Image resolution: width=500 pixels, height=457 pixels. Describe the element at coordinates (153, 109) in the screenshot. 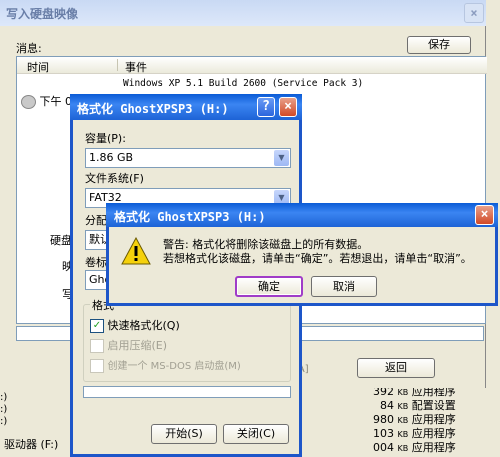

I see `format-title: 格式化 GhostXPSP3 (H:)` at that location.